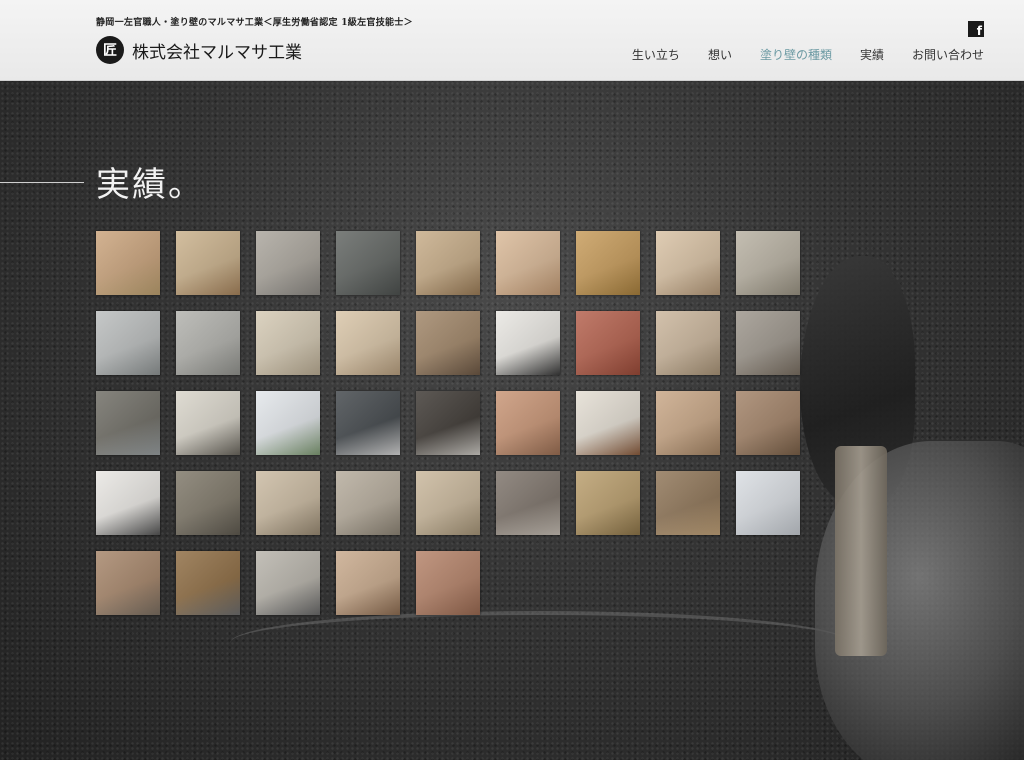 Image resolution: width=1024 pixels, height=760 pixels. What do you see at coordinates (540, 643) in the screenshot?
I see `trowel-stroke-decoration` at bounding box center [540, 643].